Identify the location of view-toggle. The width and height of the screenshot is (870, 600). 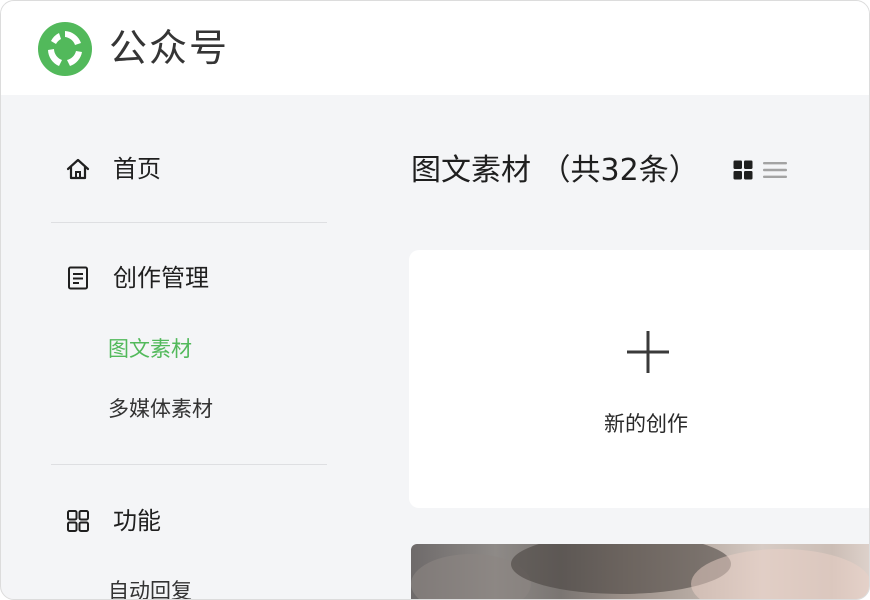
(760, 170).